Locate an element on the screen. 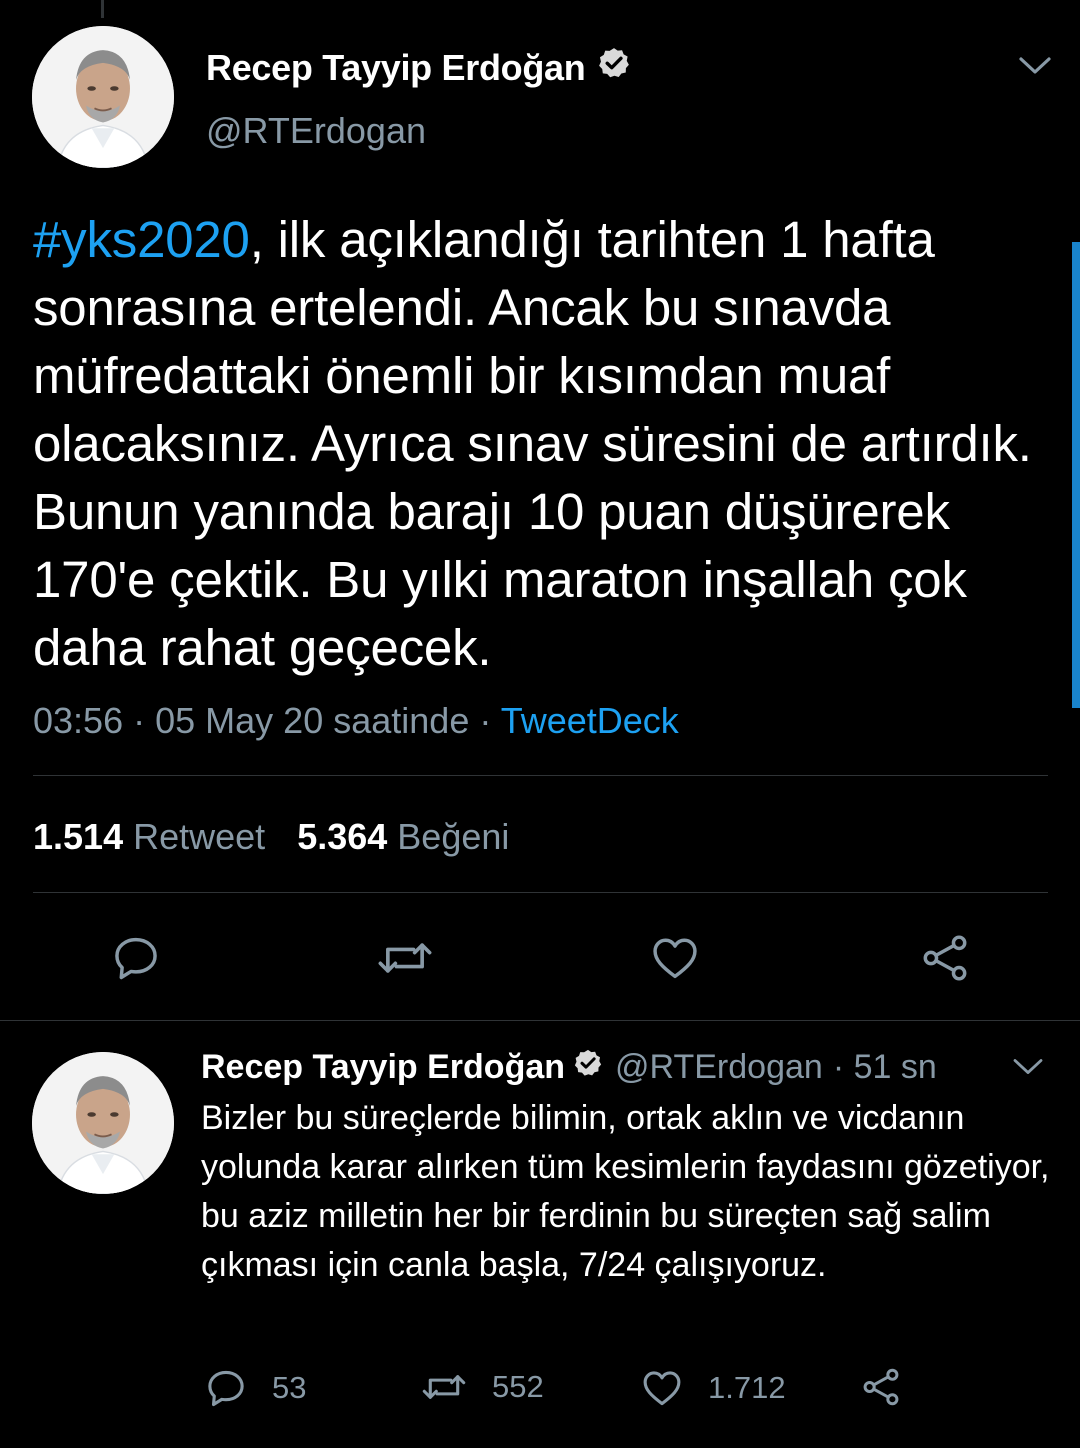 The height and width of the screenshot is (1448, 1080). retweet-label: Retweet is located at coordinates (199, 836).